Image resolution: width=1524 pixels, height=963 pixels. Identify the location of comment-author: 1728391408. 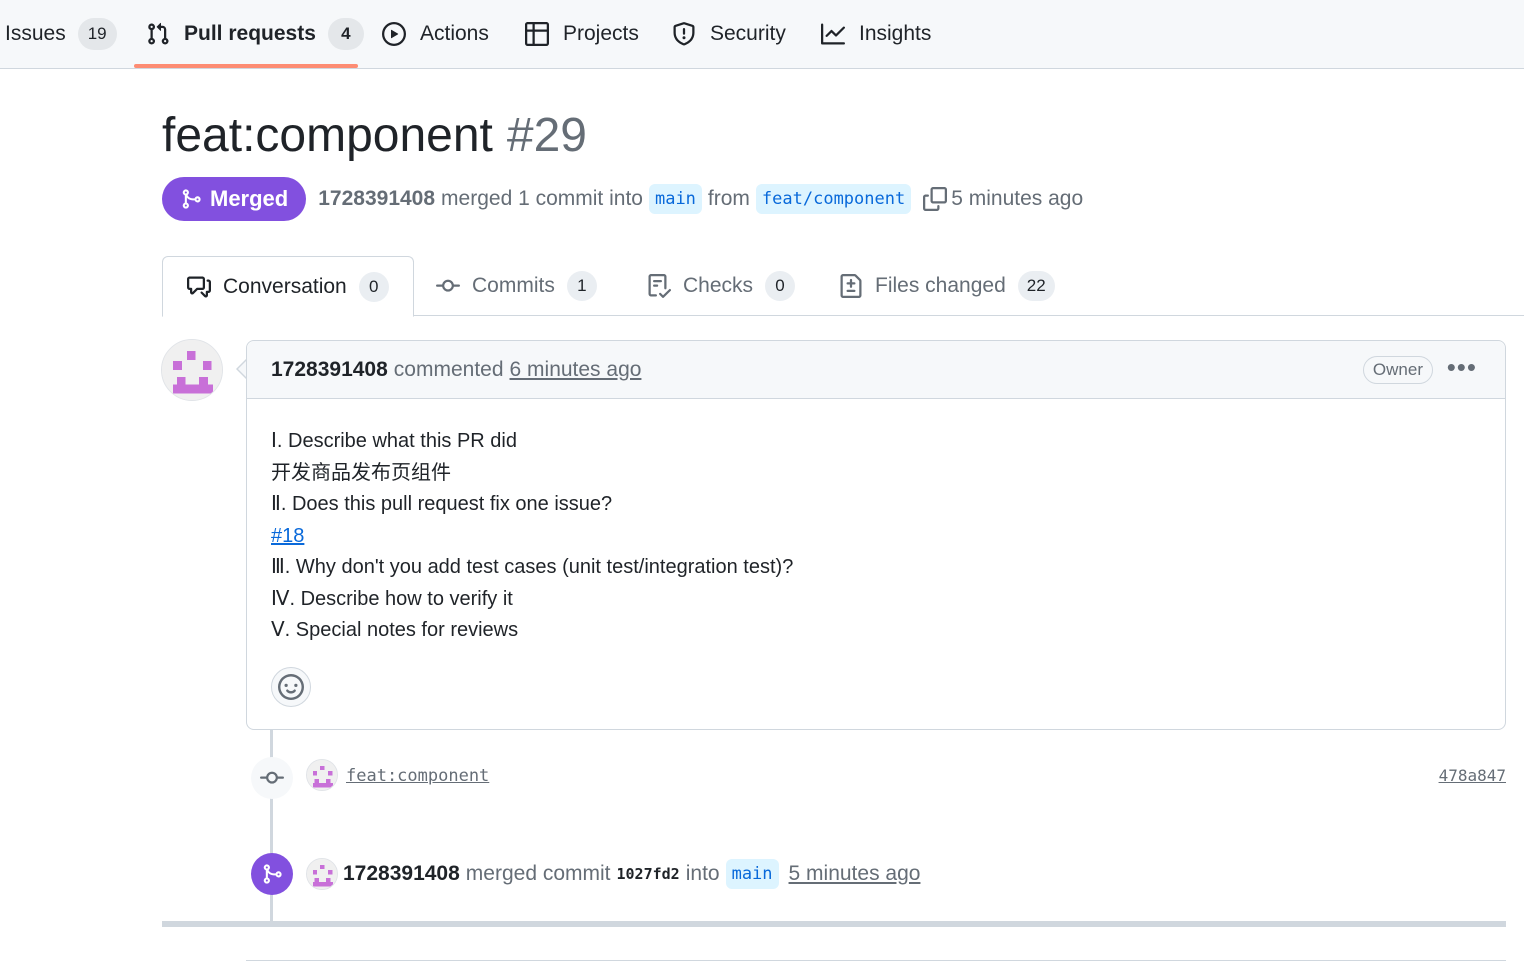
(329, 370).